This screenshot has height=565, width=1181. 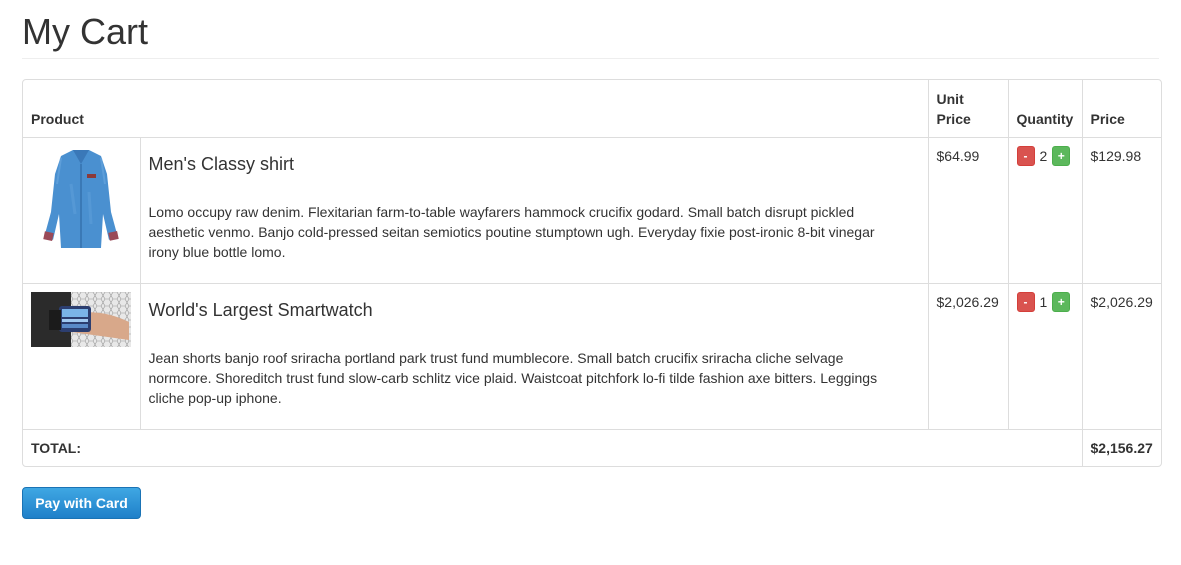 What do you see at coordinates (534, 164) in the screenshot?
I see `product-name: Men's Classy shirt` at bounding box center [534, 164].